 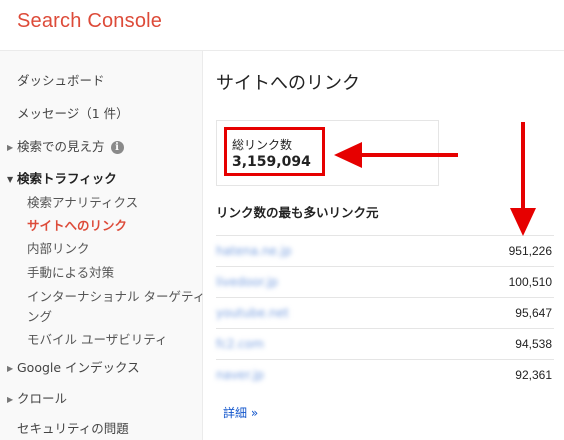 I want to click on link-count: 95,647, so click(x=533, y=313).